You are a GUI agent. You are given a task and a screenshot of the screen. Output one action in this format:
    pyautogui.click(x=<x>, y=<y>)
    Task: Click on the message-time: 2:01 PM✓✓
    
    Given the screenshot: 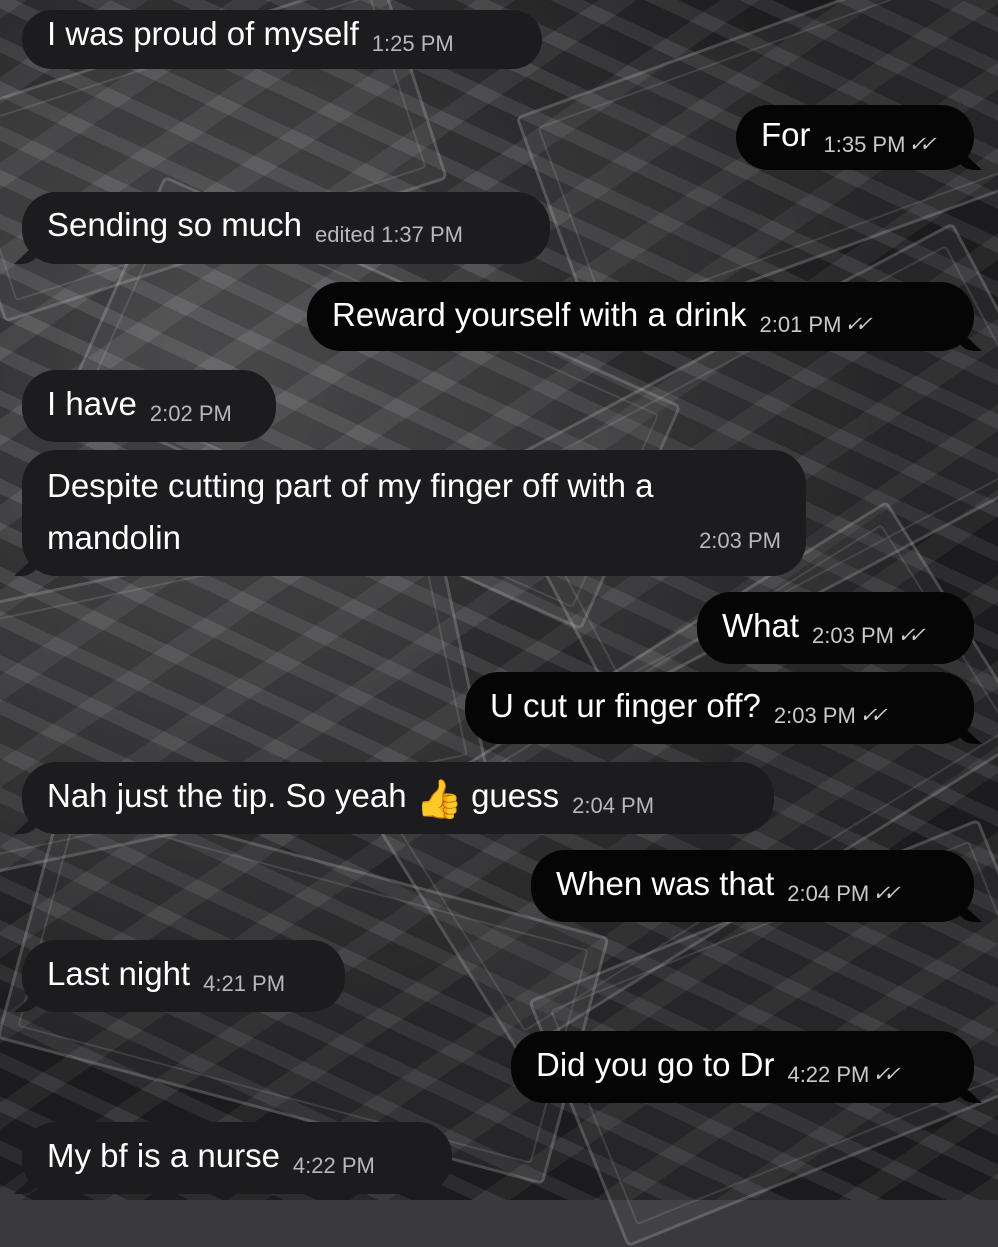 What is the action you would take?
    pyautogui.click(x=815, y=324)
    